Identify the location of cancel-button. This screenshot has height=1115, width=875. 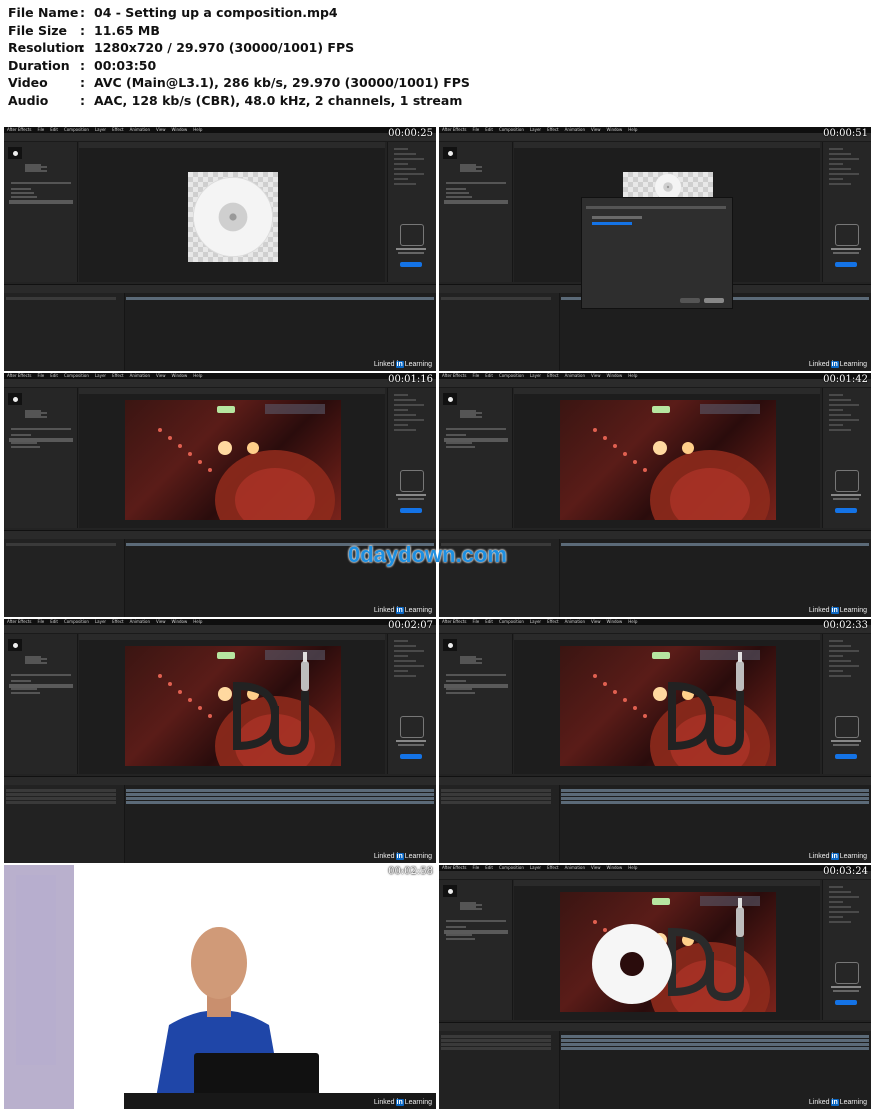
(690, 300).